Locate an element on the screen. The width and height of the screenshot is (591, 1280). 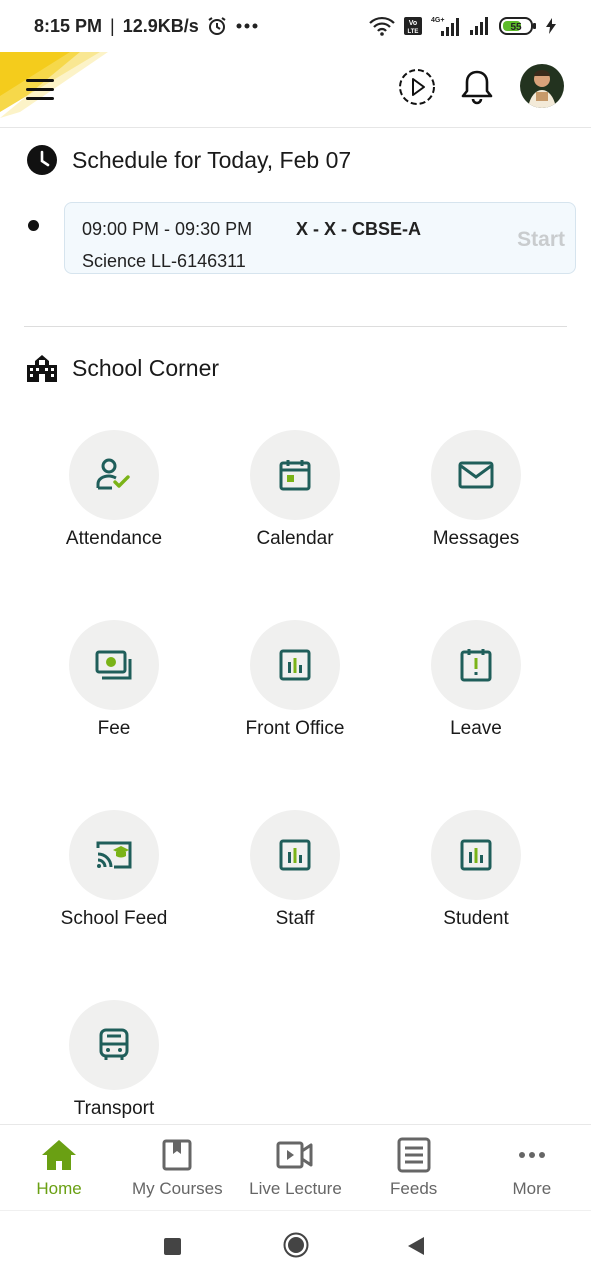
charging-icon is located at coordinates (551, 26).